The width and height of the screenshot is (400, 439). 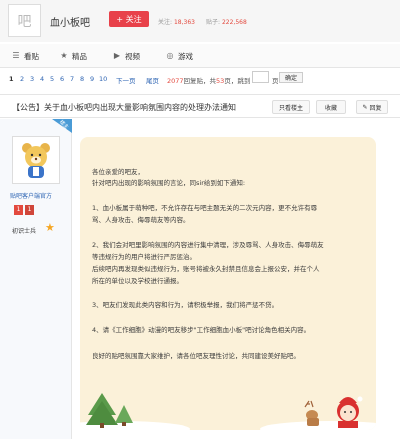 I want to click on notice-p1a: 1、血小板属于萌种吧，不允许存在与吧主题无关的二次元内容，更不允许有辱, so click(x=205, y=208).